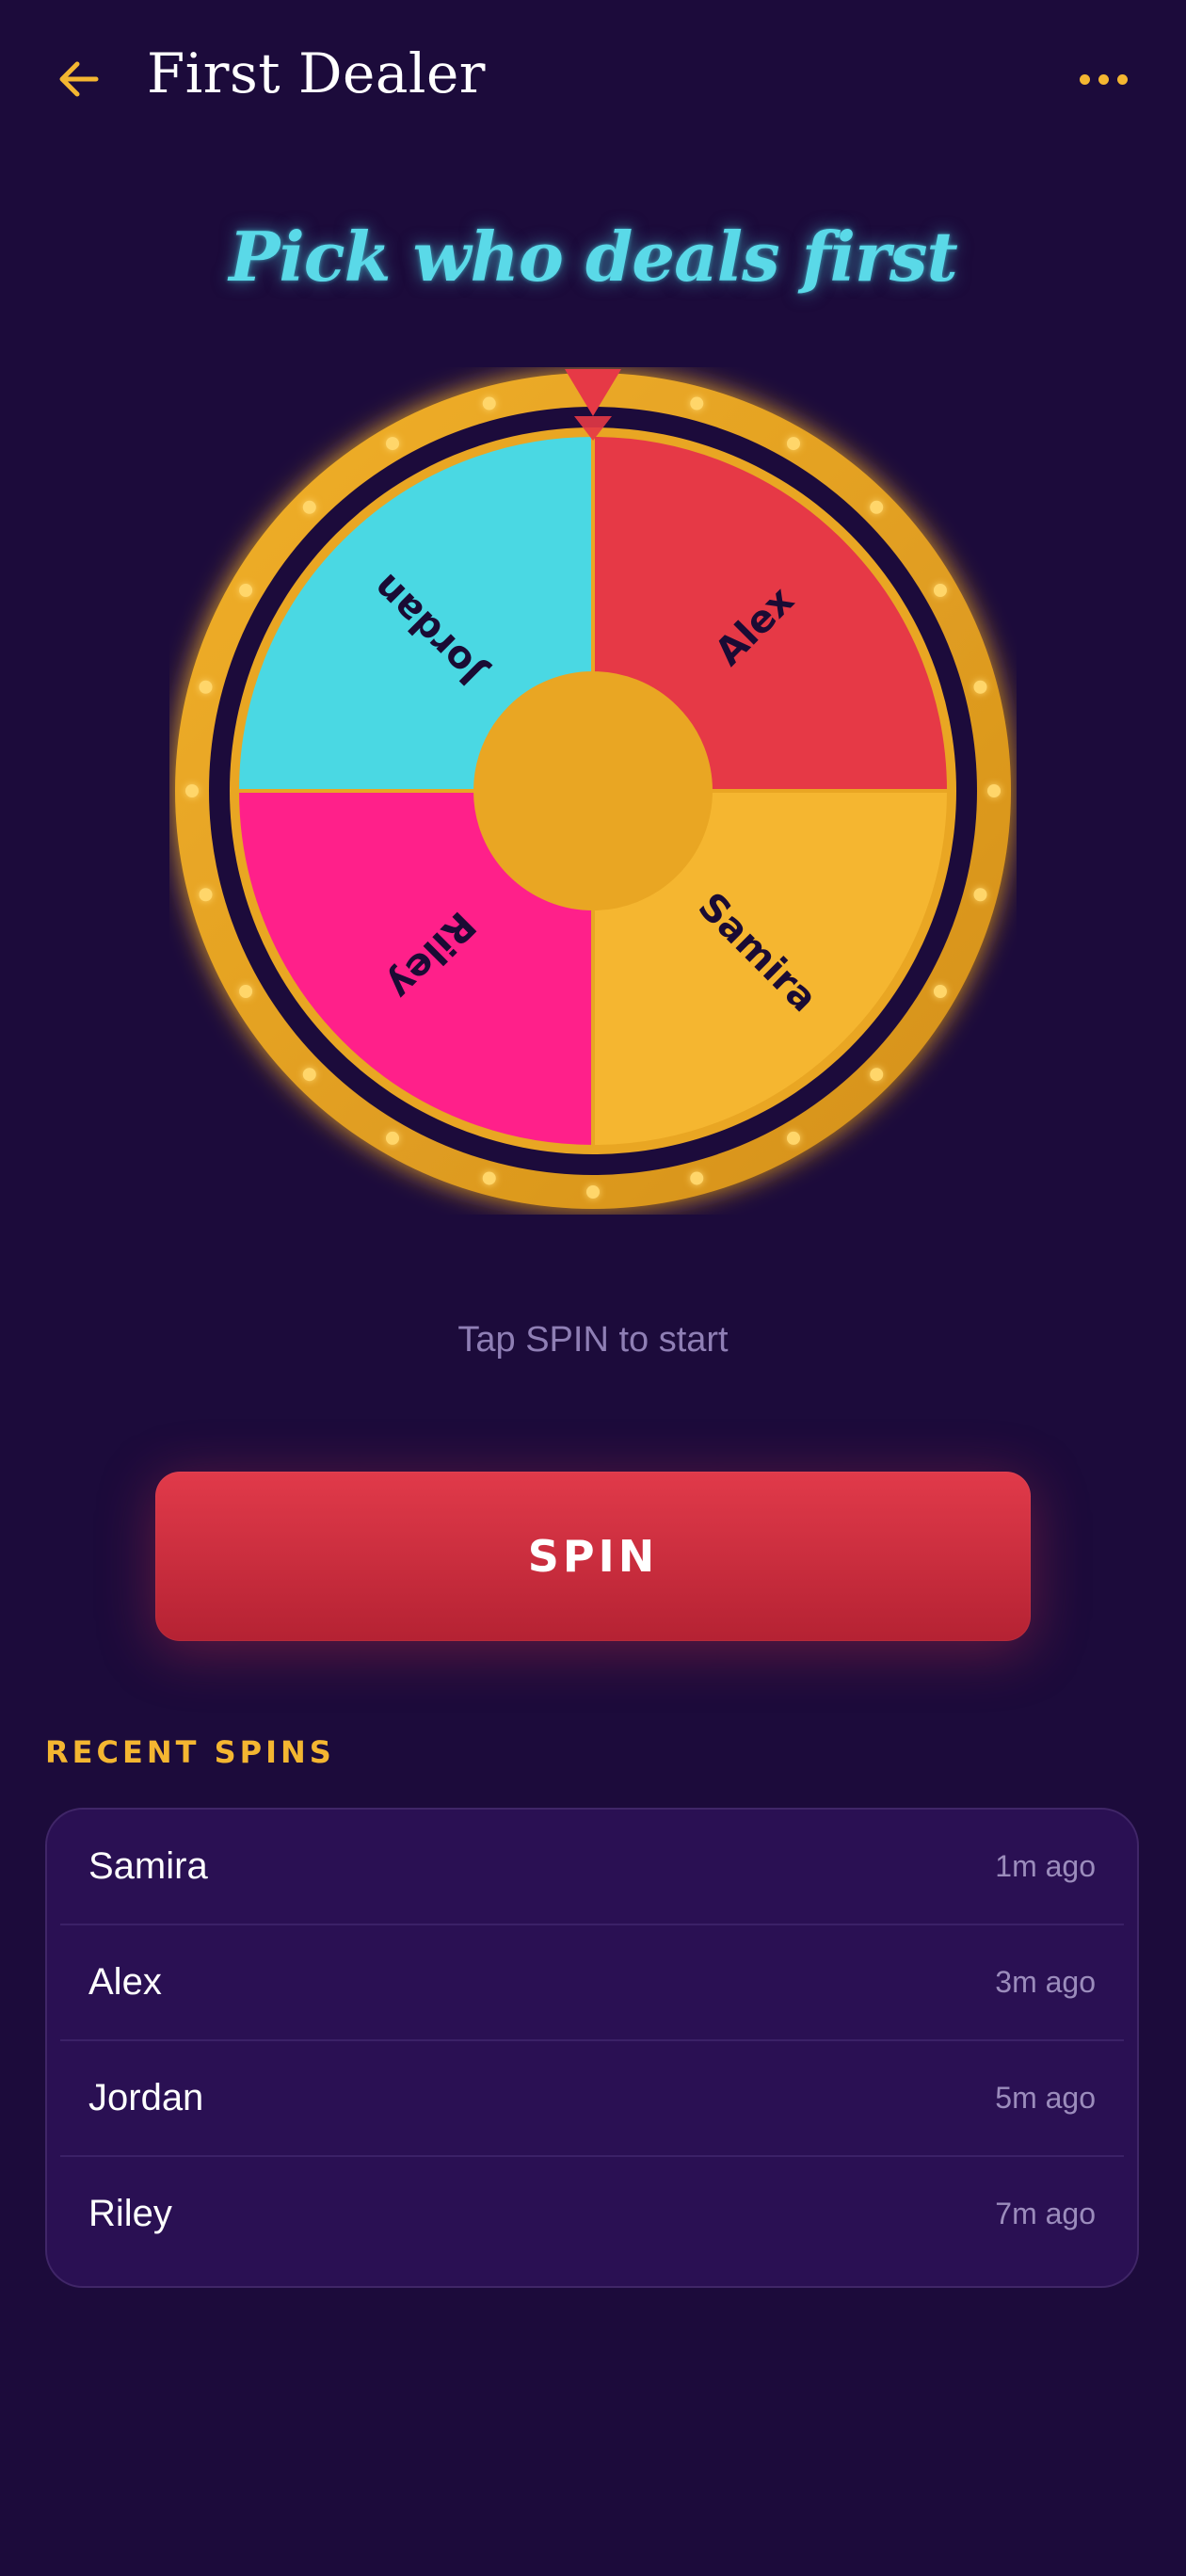 Image resolution: width=1186 pixels, height=2576 pixels. Describe the element at coordinates (593, 80) in the screenshot. I see `app-header: First Dealer` at that location.